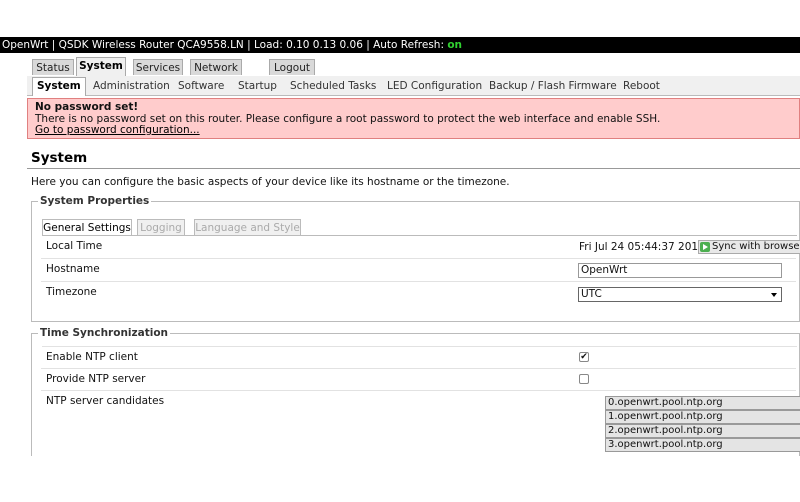 The image size is (800, 502). I want to click on time-sync-legend: Time Synchronization, so click(104, 333).